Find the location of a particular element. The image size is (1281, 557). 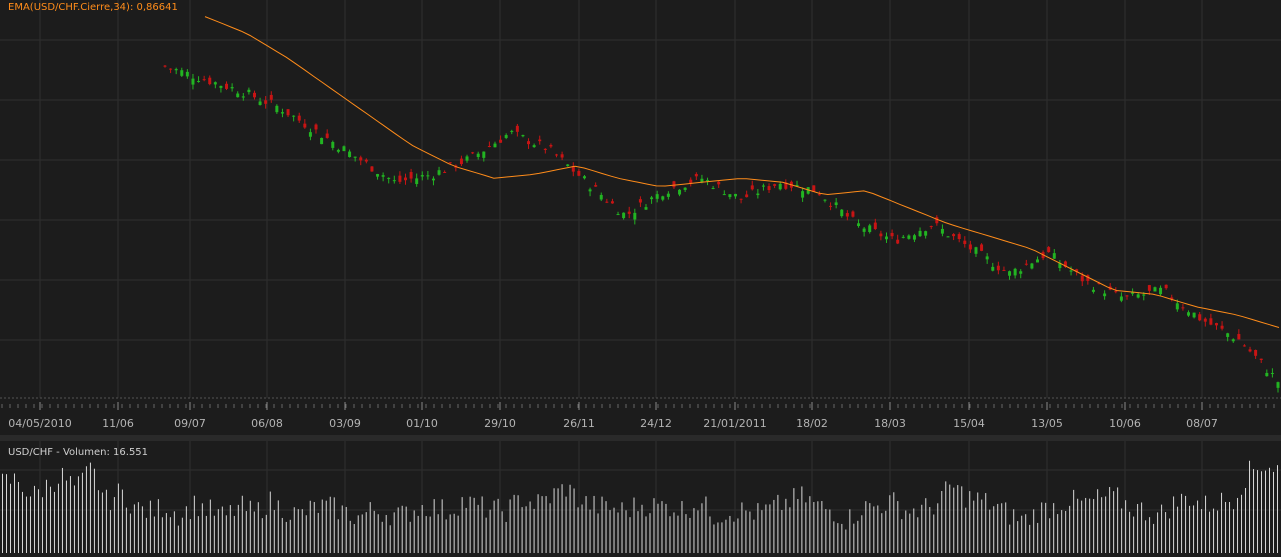

x-tick-label: 08/07 is located at coordinates (1202, 423).